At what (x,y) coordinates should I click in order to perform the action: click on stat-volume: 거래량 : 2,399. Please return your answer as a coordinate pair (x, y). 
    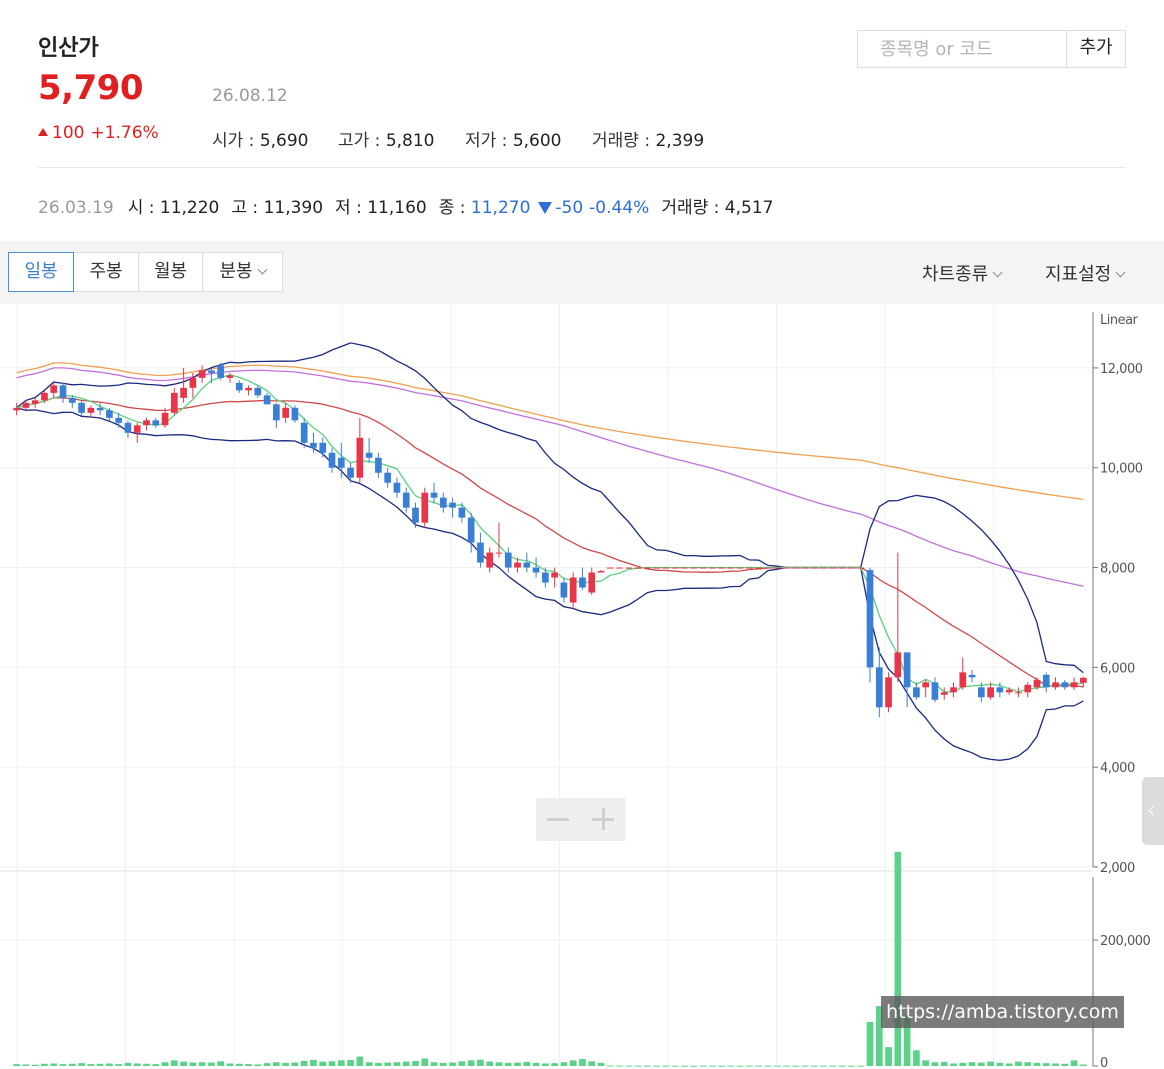
    Looking at the image, I should click on (648, 138).